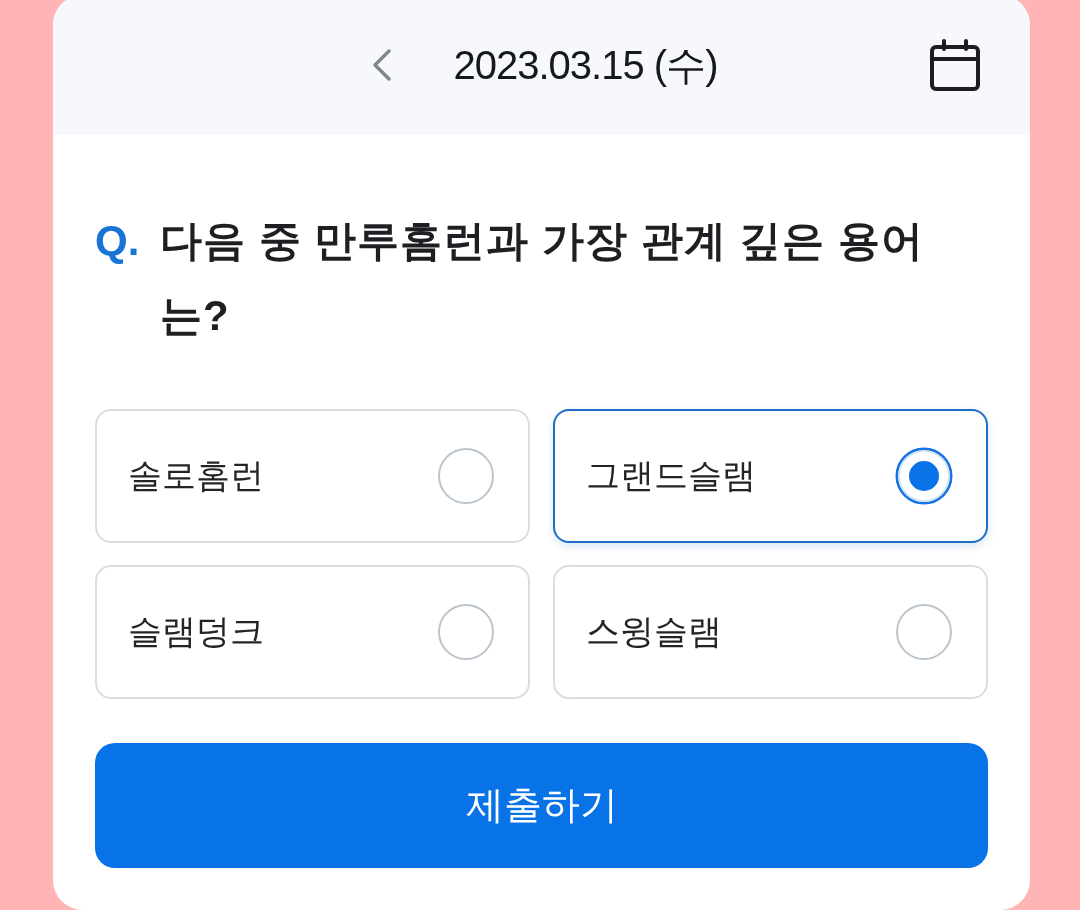  Describe the element at coordinates (585, 65) in the screenshot. I see `date-label: 2023.03.15 (수)` at that location.